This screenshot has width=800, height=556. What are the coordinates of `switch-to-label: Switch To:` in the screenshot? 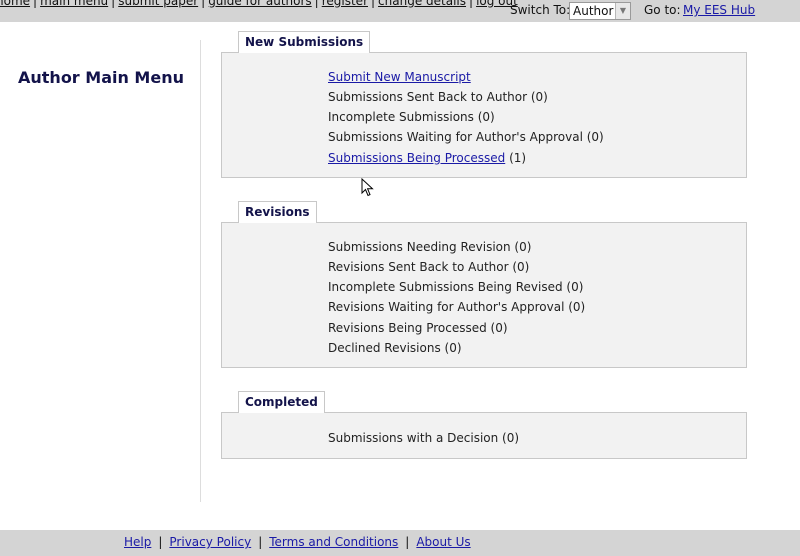 It's located at (540, 10).